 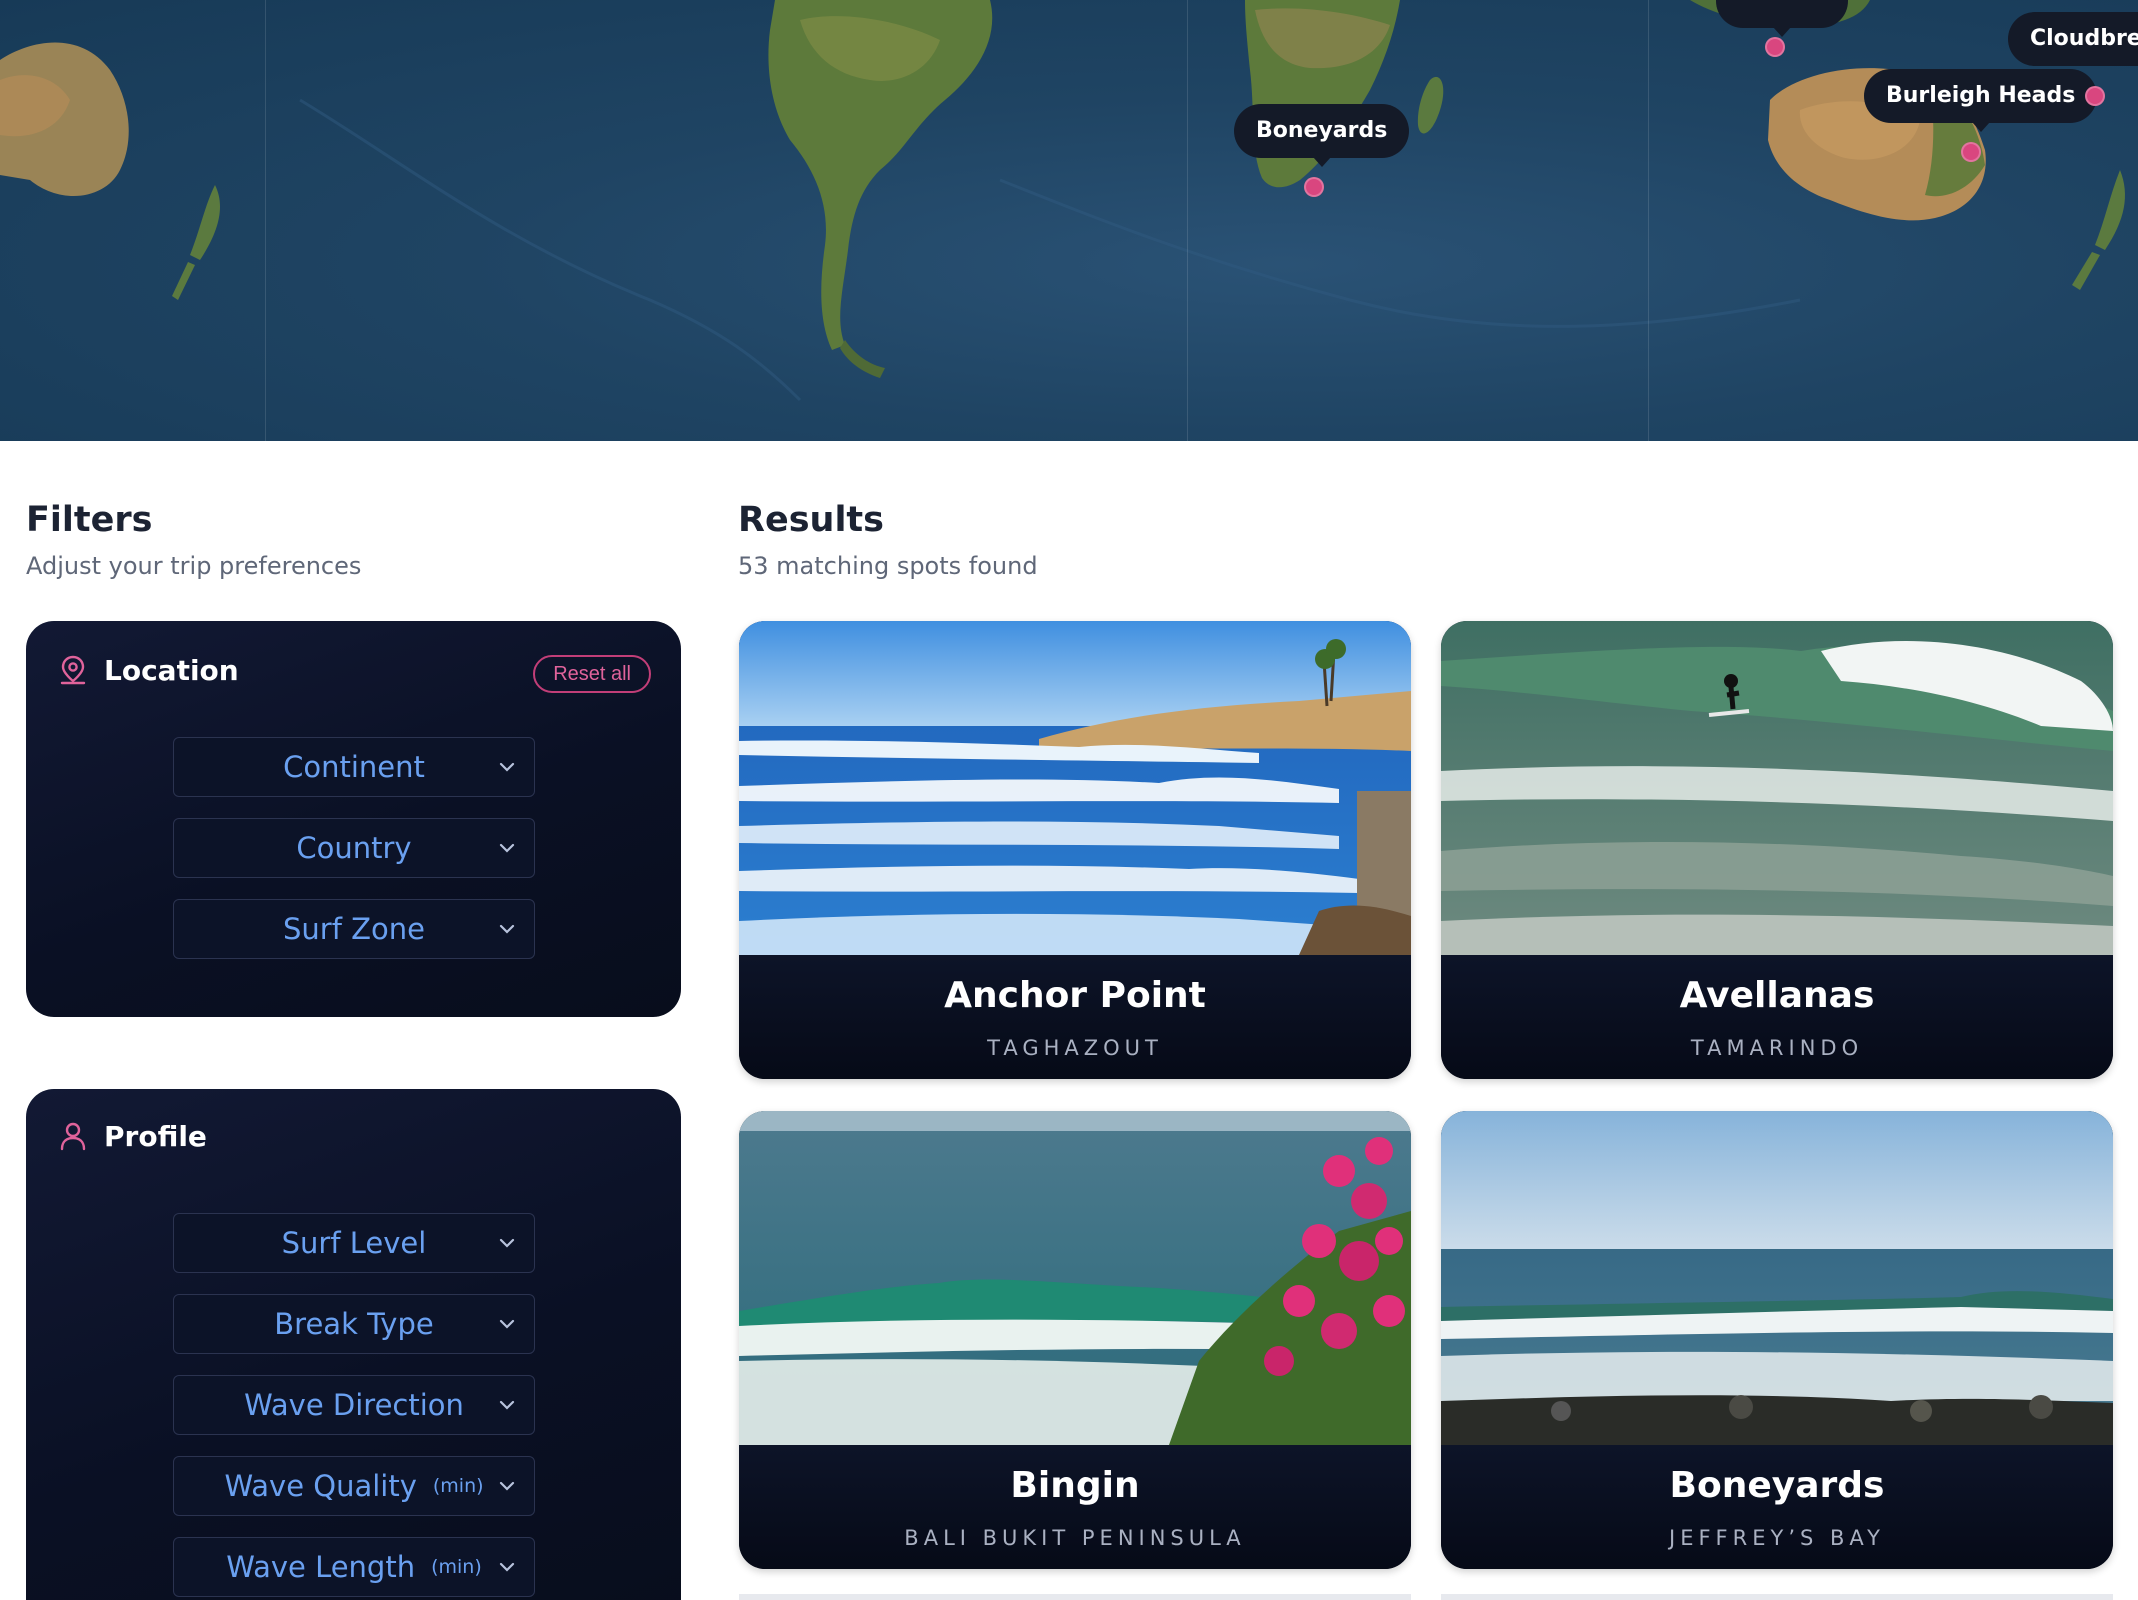 What do you see at coordinates (1075, 1017) in the screenshot?
I see `result-card-info: Anchor Point TAGHAZOUT` at bounding box center [1075, 1017].